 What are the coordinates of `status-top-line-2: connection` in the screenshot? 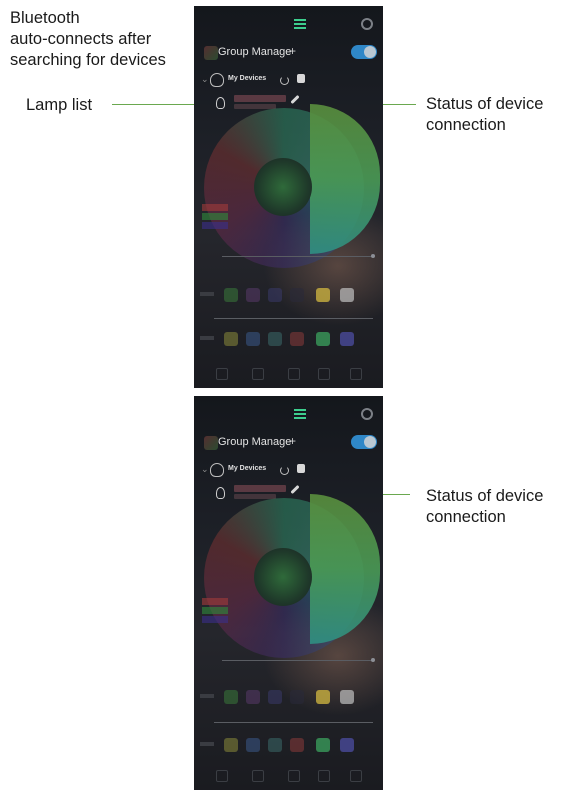 It's located at (466, 125).